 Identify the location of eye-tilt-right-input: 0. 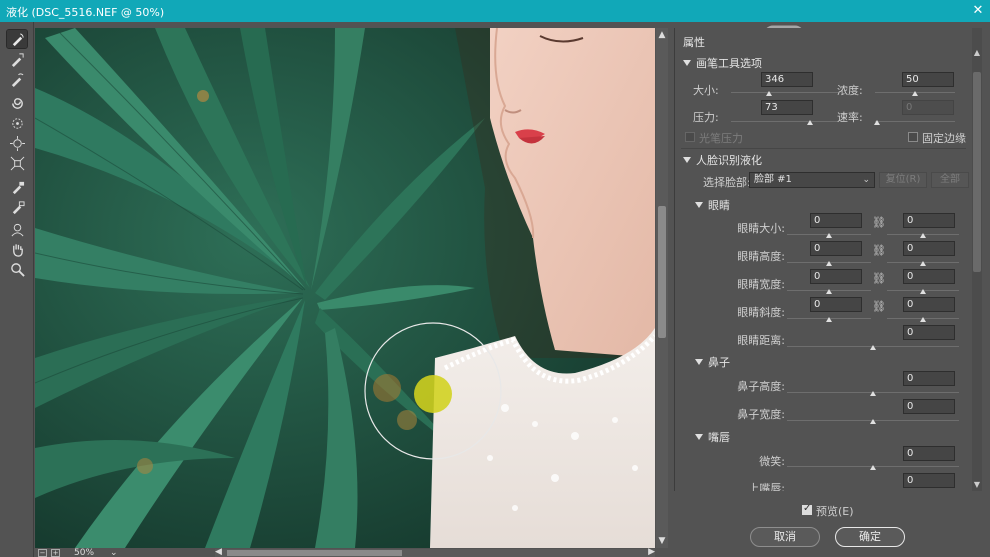
(929, 304).